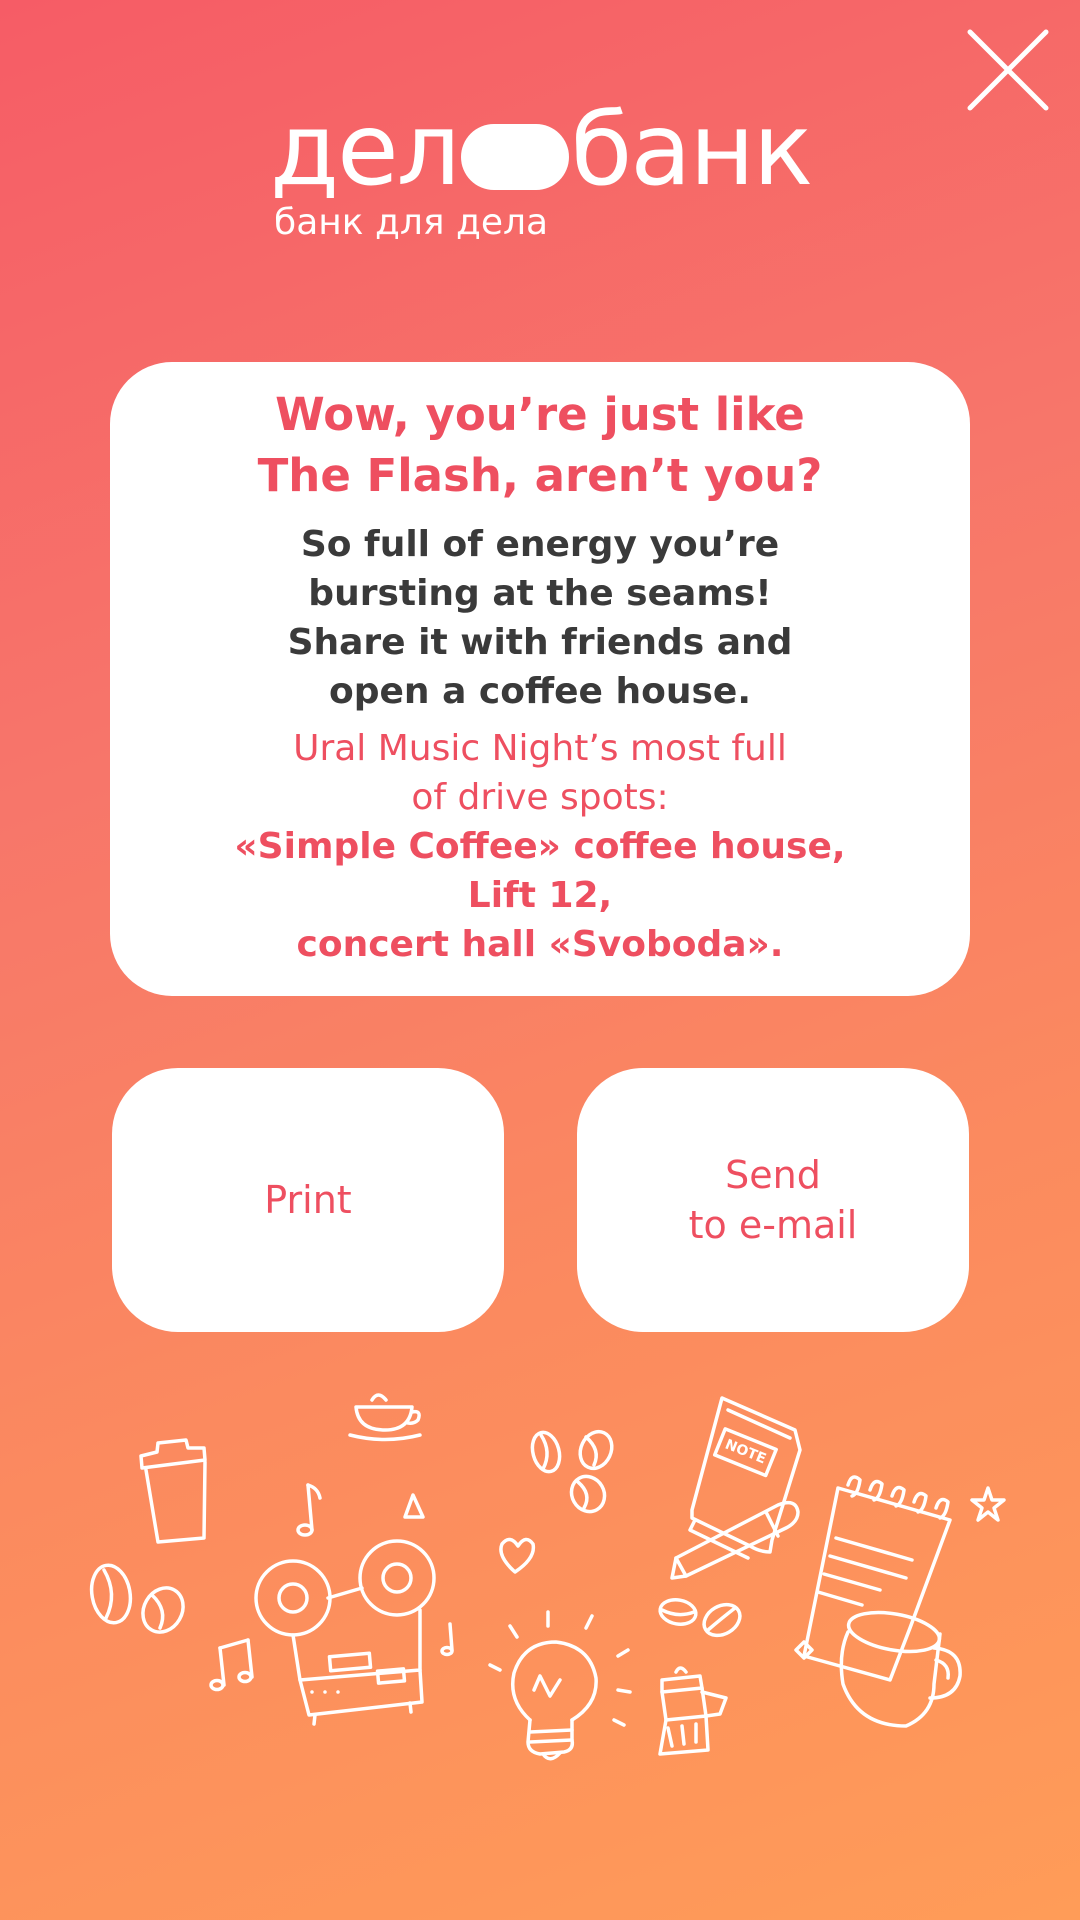 The height and width of the screenshot is (1920, 1080). Describe the element at coordinates (745, 1478) in the screenshot. I see `notebook-icon` at that location.